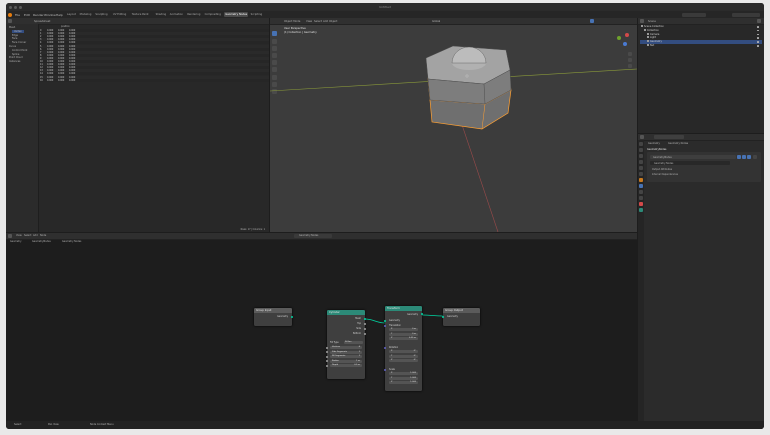 The image size is (770, 435). Describe the element at coordinates (690, 163) in the screenshot. I see `node-group-selector: Geometry Nodes` at that location.